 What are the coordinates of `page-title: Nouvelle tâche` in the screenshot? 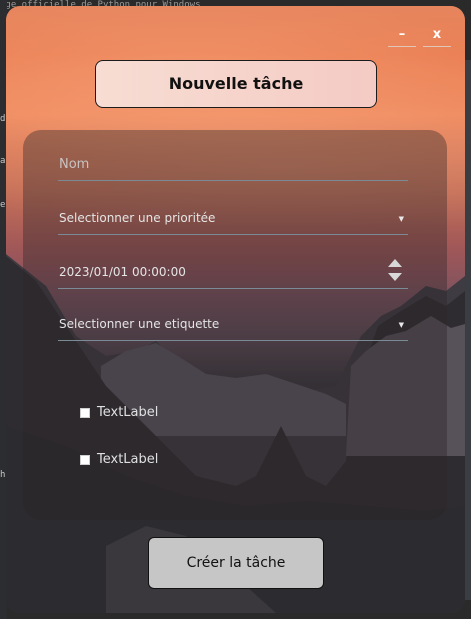 It's located at (236, 84).